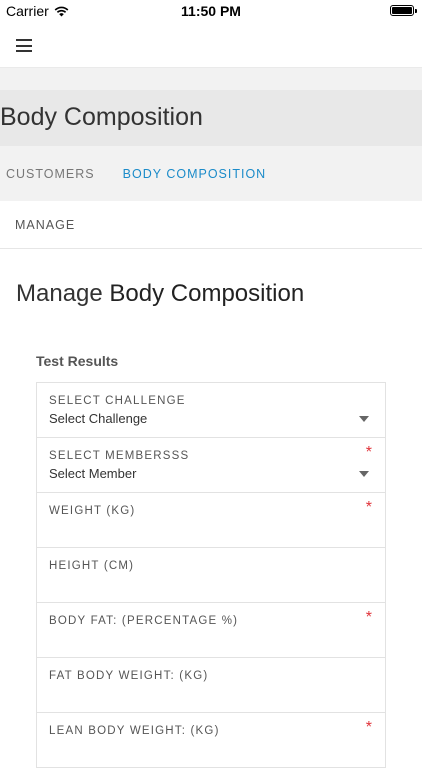 The width and height of the screenshot is (422, 768). Describe the element at coordinates (211, 45) in the screenshot. I see `top-bar` at that location.